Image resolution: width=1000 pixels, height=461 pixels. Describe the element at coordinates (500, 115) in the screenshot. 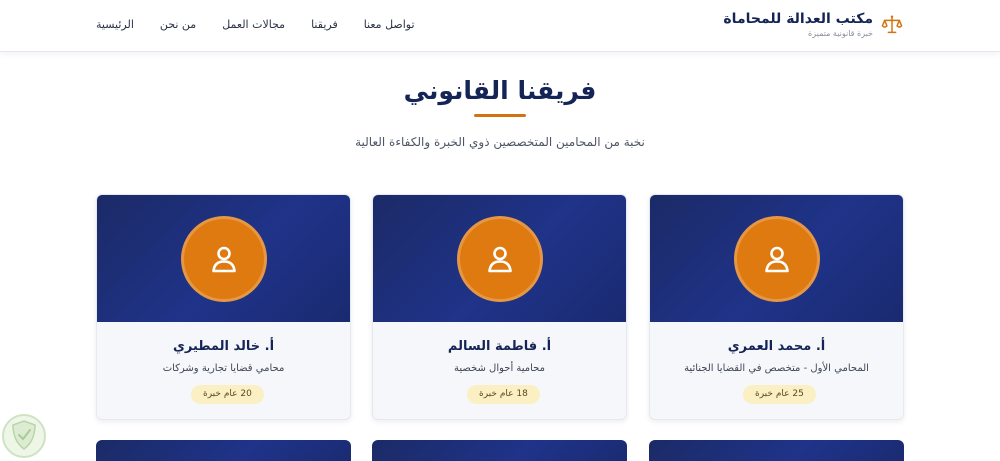

I see `title-underline` at that location.